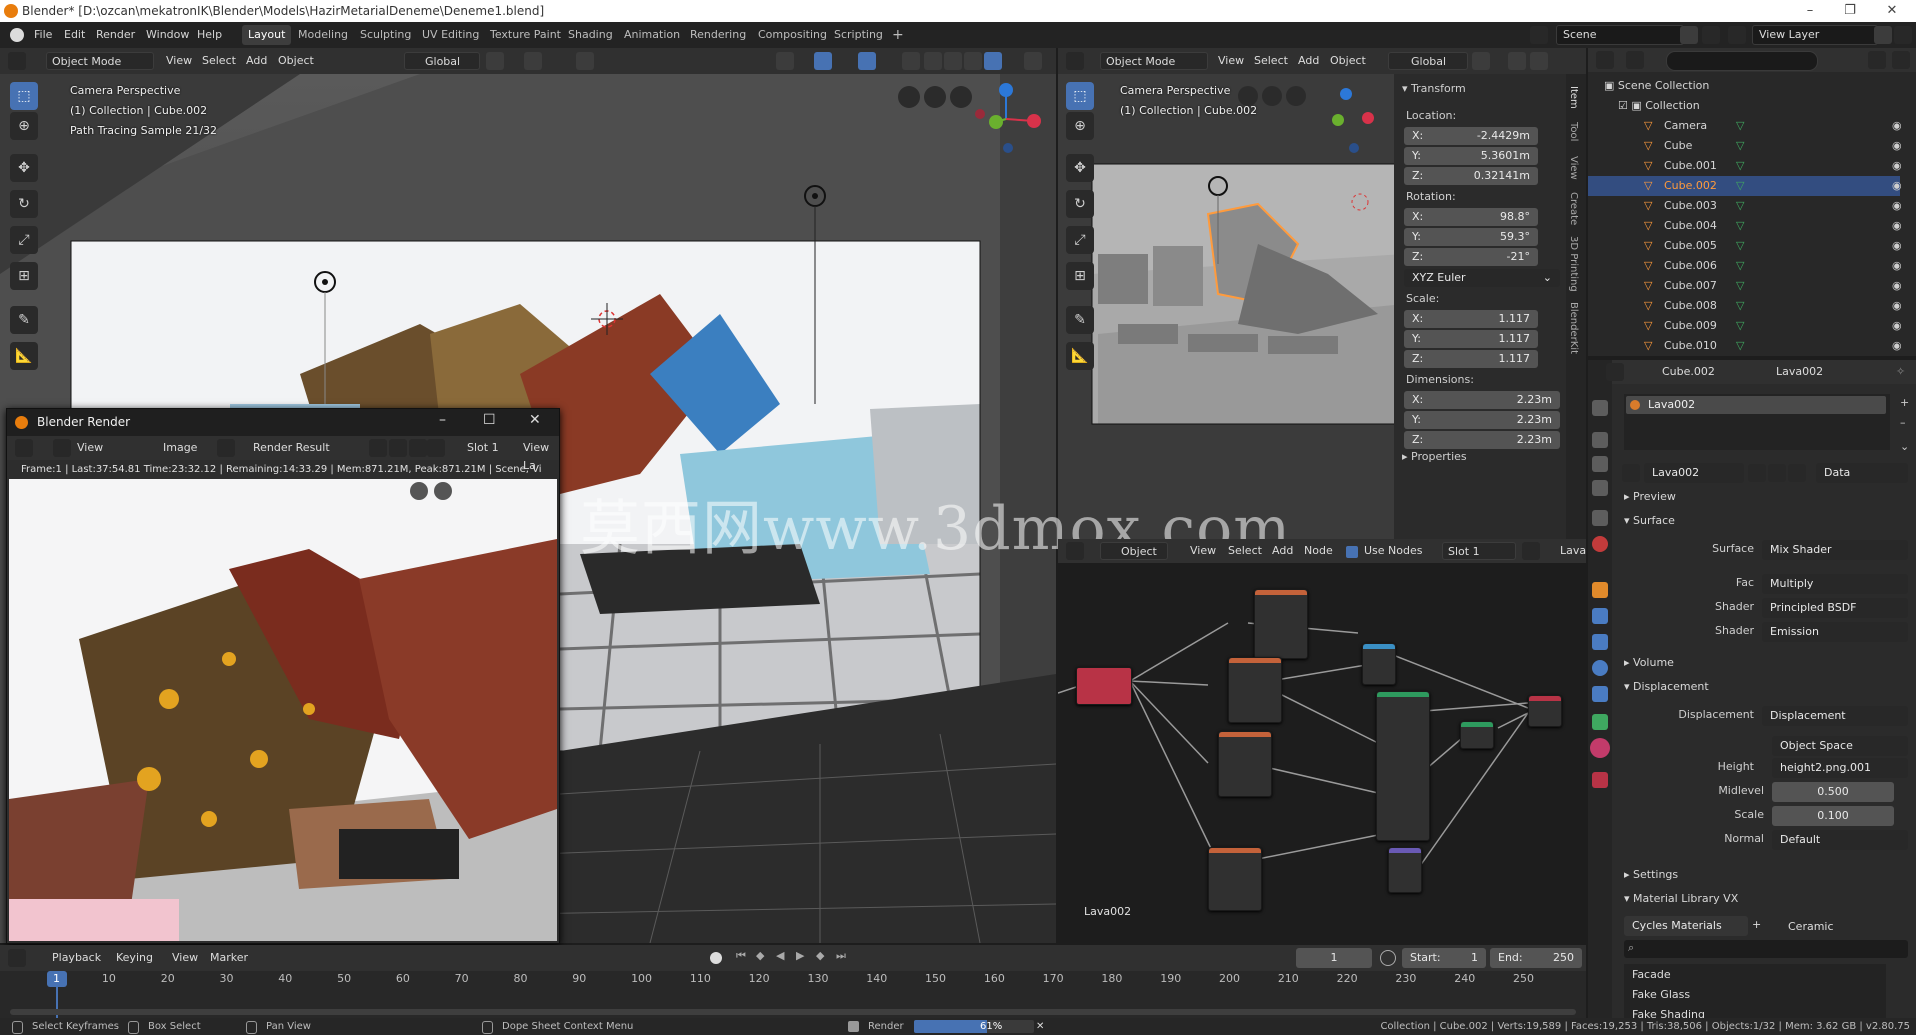  I want to click on scene-icon, so click(1539, 35).